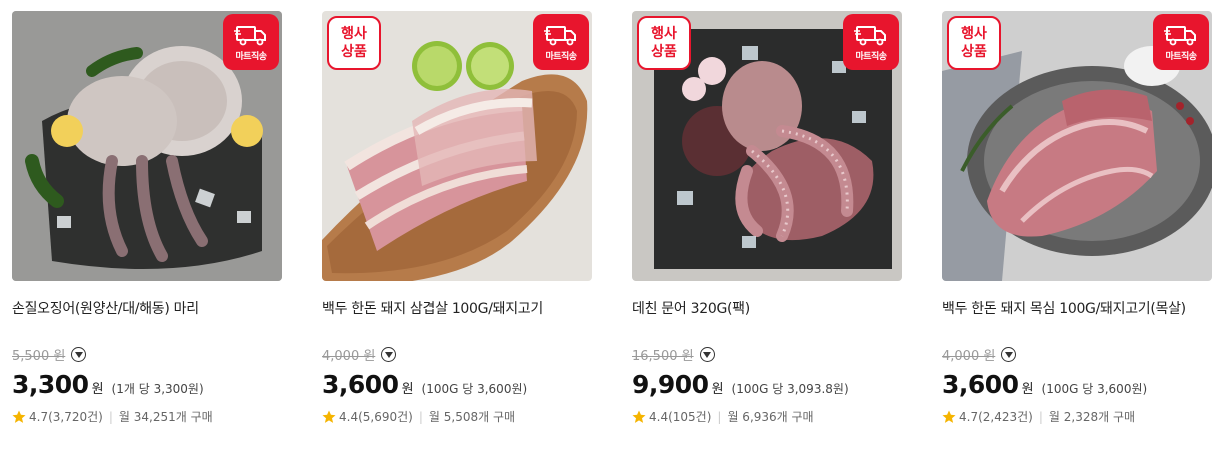 The image size is (1219, 453). What do you see at coordinates (157, 389) in the screenshot?
I see `unit-price: (1개 당 3,300원)` at bounding box center [157, 389].